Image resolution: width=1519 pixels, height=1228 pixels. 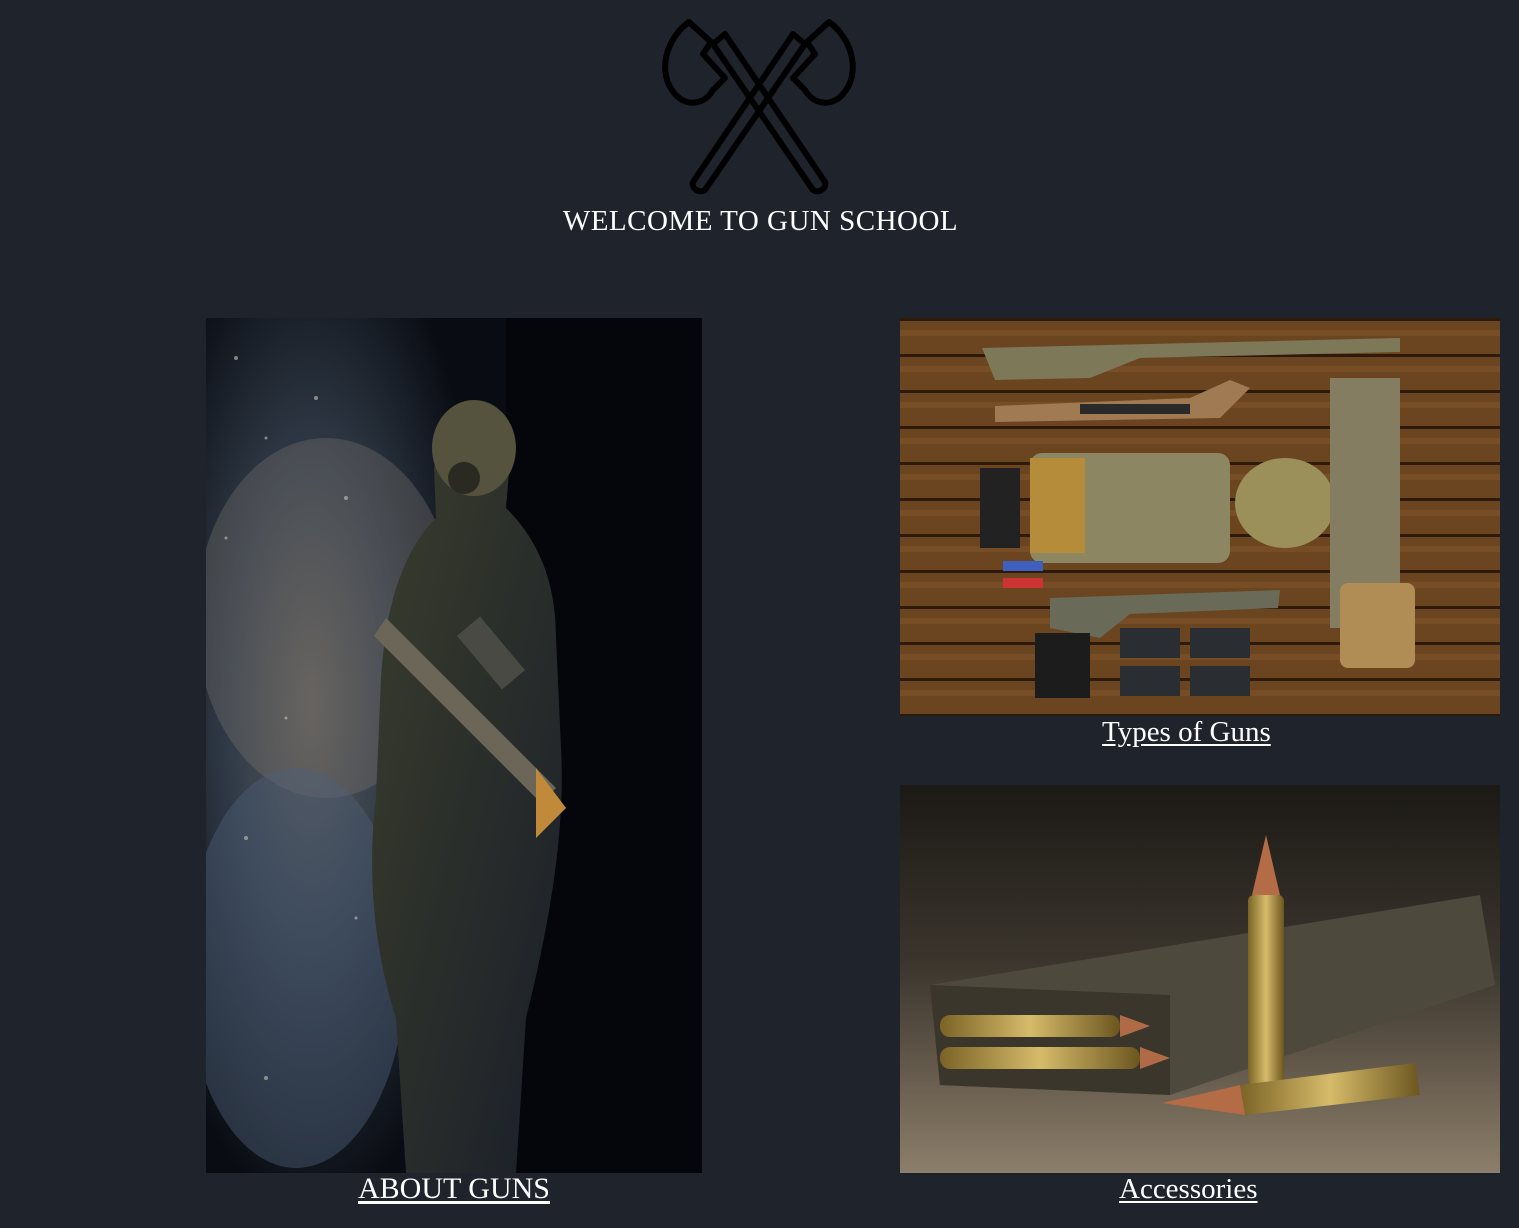 I want to click on accessories-link: Accessories, so click(x=1188, y=1189).